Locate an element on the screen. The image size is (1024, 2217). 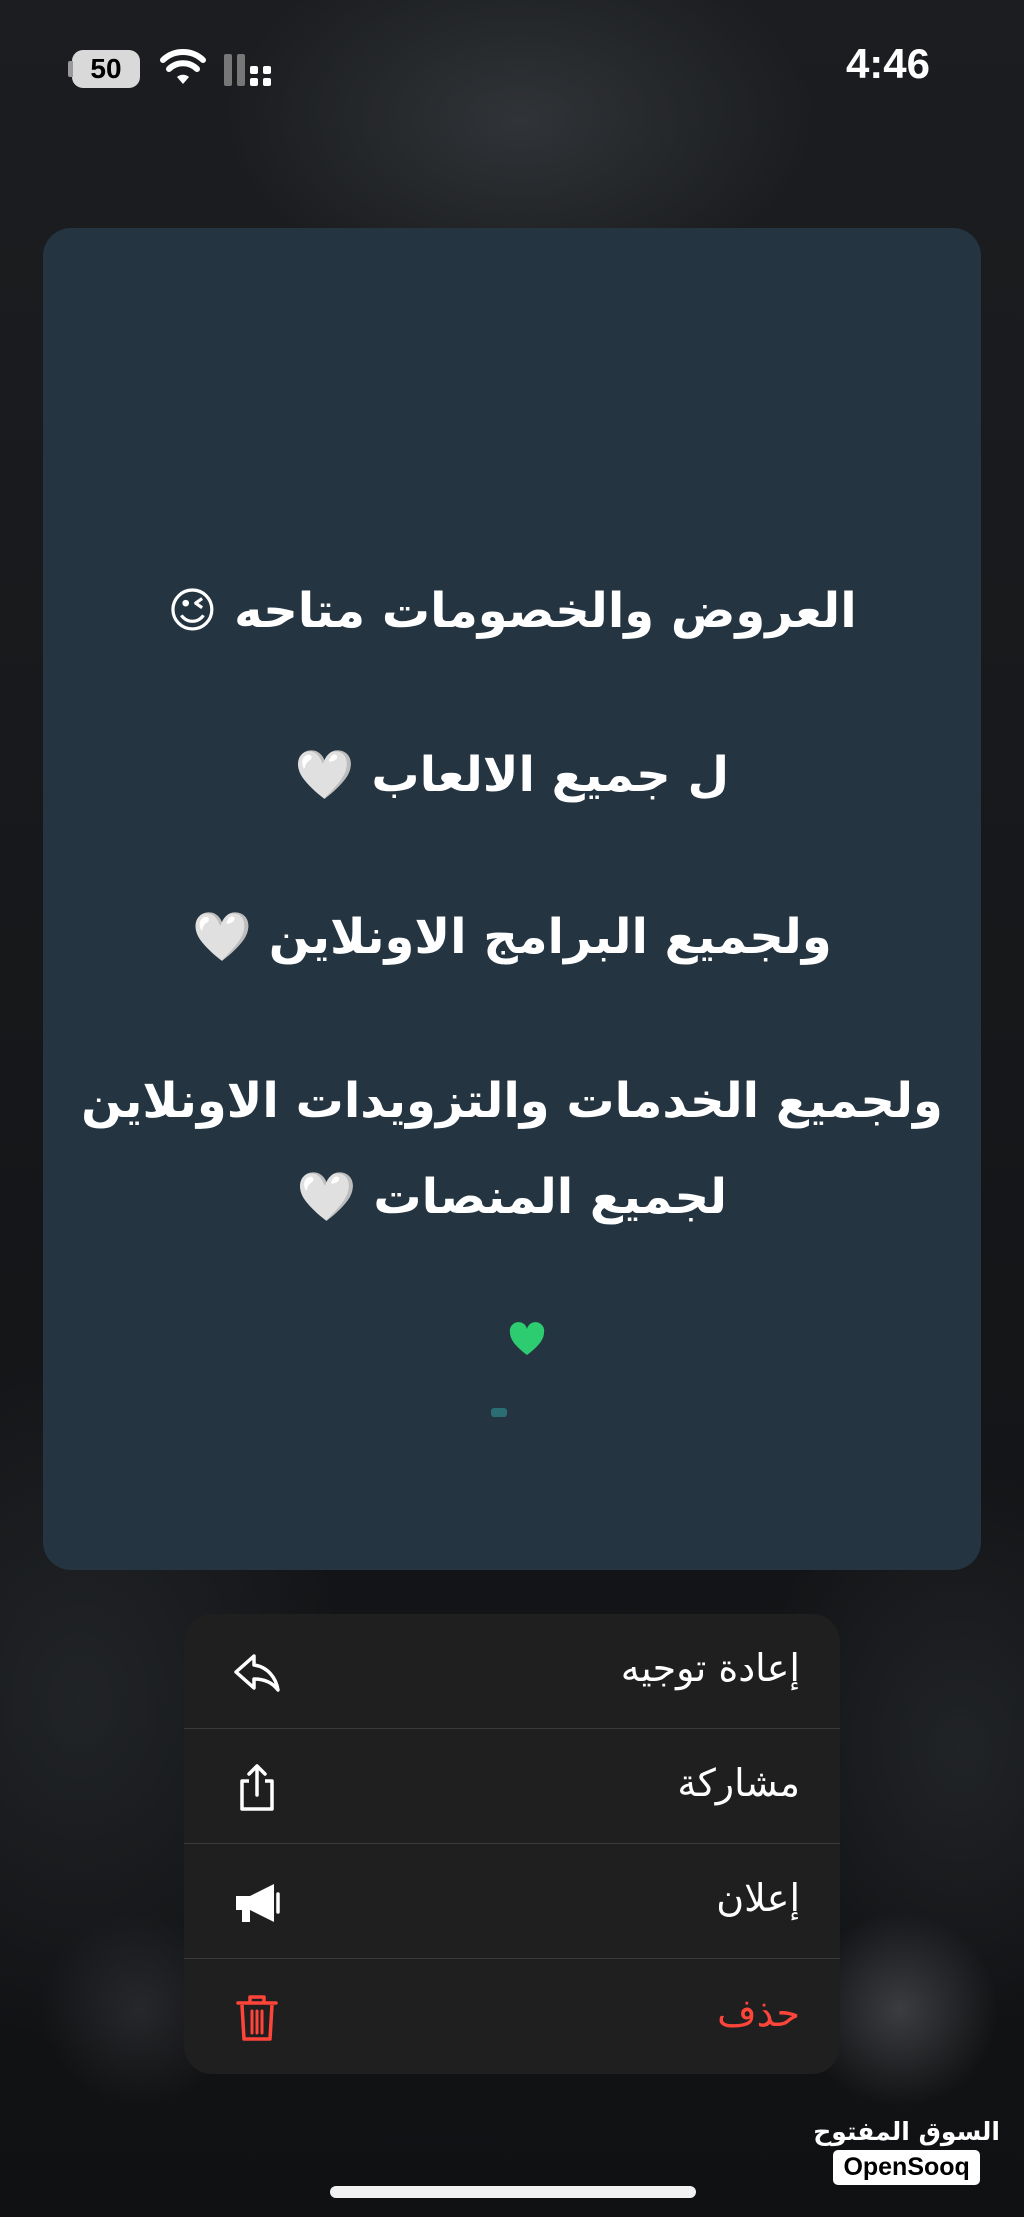
wifi-icon is located at coordinates (183, 66).